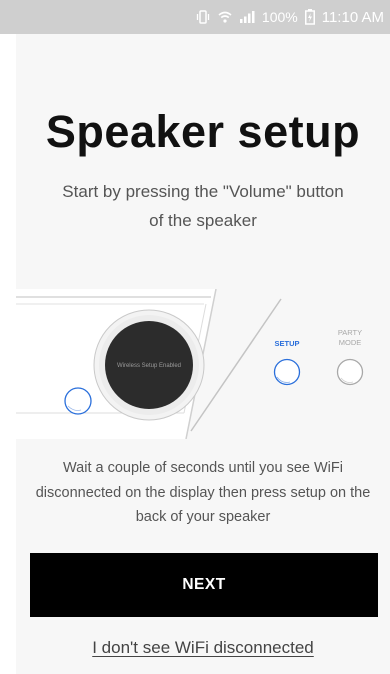 The image size is (390, 674). Describe the element at coordinates (203, 17) in the screenshot. I see `vibrate-icon` at that location.